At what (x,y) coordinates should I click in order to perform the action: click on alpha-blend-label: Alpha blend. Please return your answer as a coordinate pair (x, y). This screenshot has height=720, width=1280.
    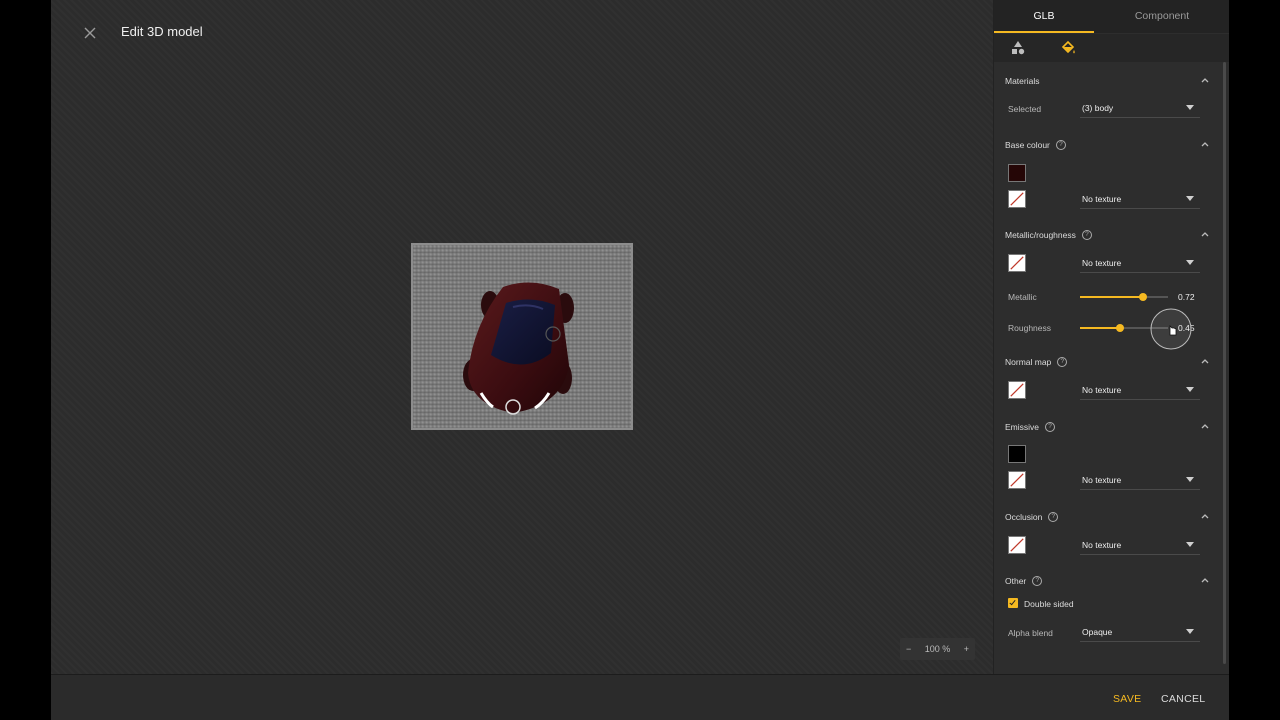
    Looking at the image, I should click on (1030, 633).